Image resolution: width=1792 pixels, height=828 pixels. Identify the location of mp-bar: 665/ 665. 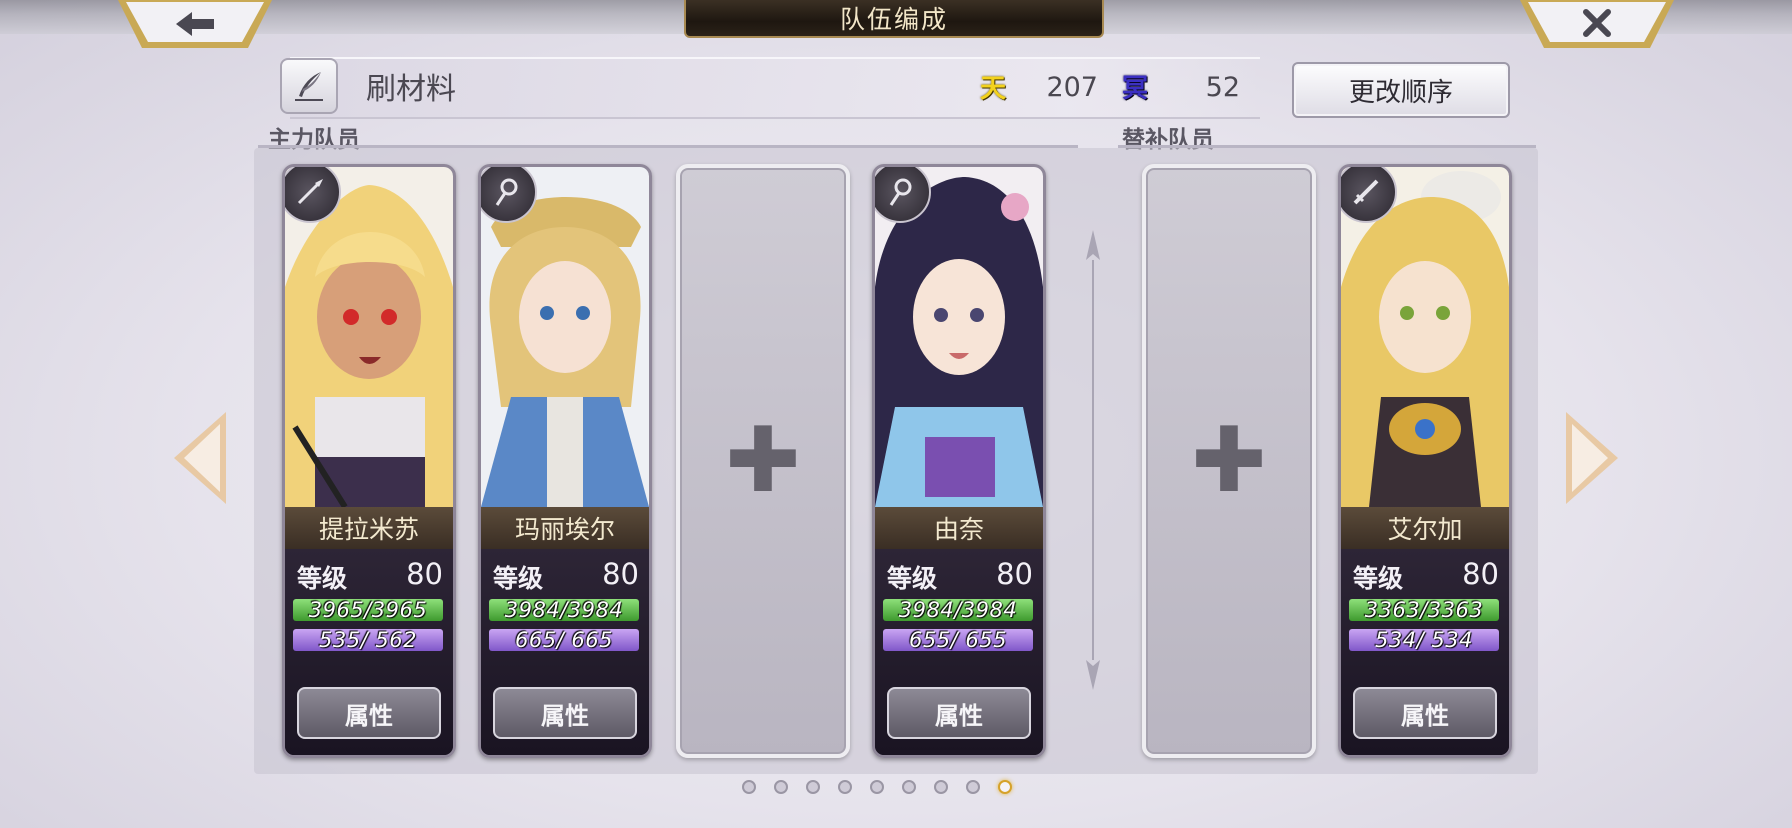
(564, 640).